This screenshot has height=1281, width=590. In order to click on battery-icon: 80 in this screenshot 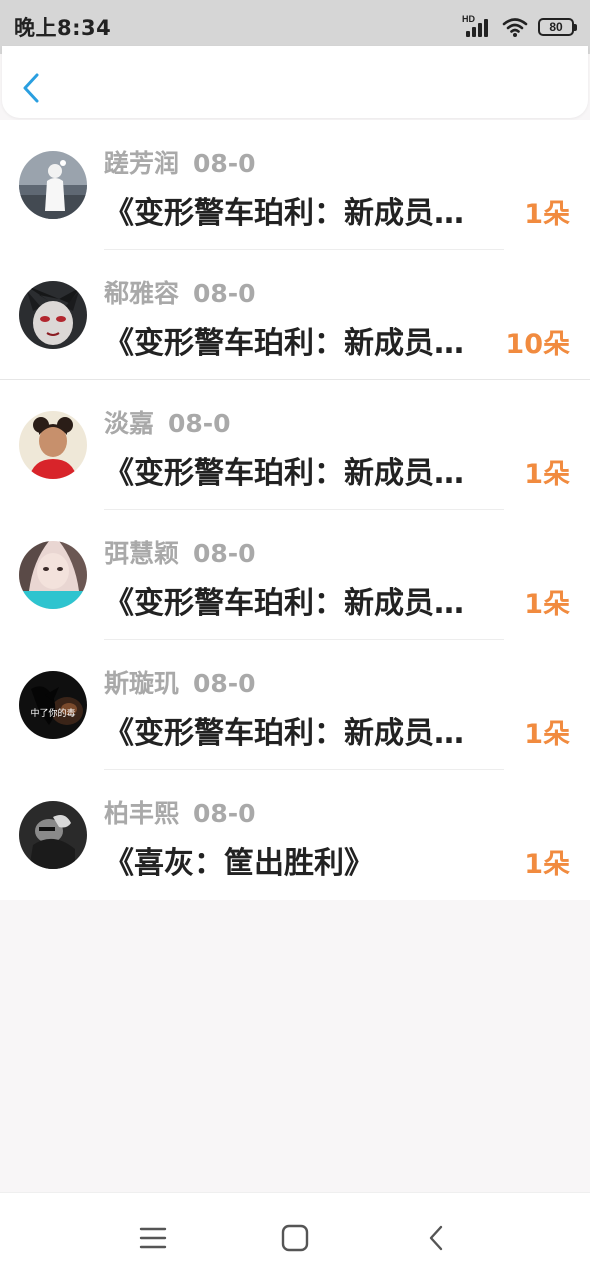, I will do `click(557, 27)`.